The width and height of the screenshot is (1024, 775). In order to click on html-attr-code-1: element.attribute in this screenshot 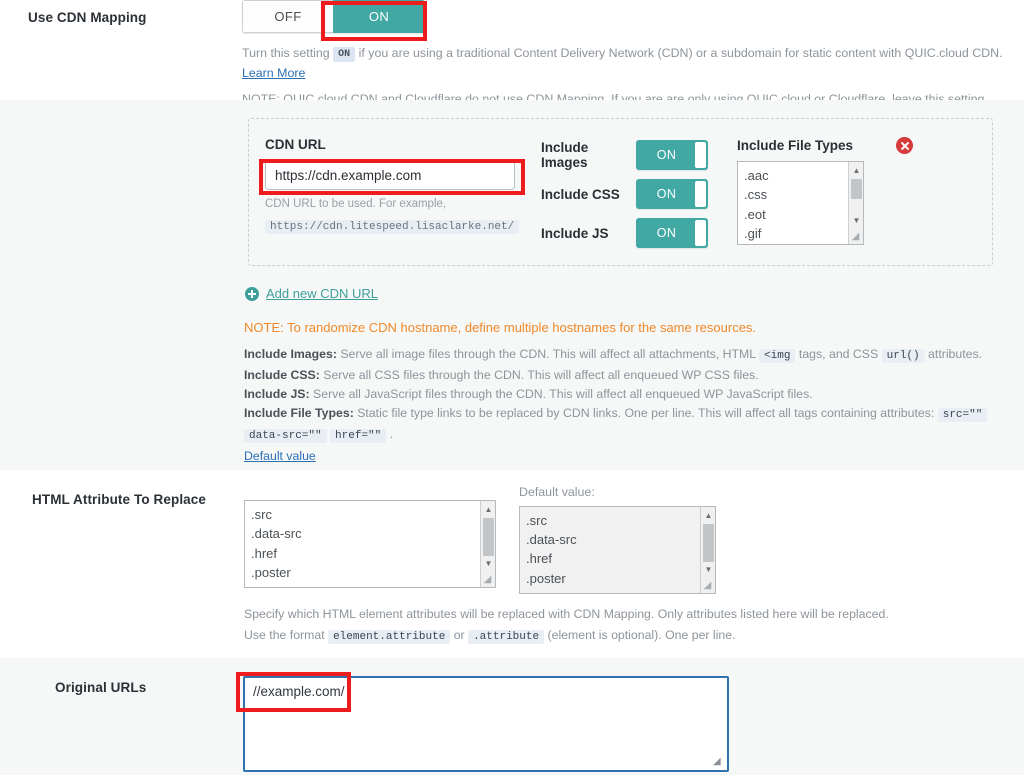, I will do `click(389, 637)`.